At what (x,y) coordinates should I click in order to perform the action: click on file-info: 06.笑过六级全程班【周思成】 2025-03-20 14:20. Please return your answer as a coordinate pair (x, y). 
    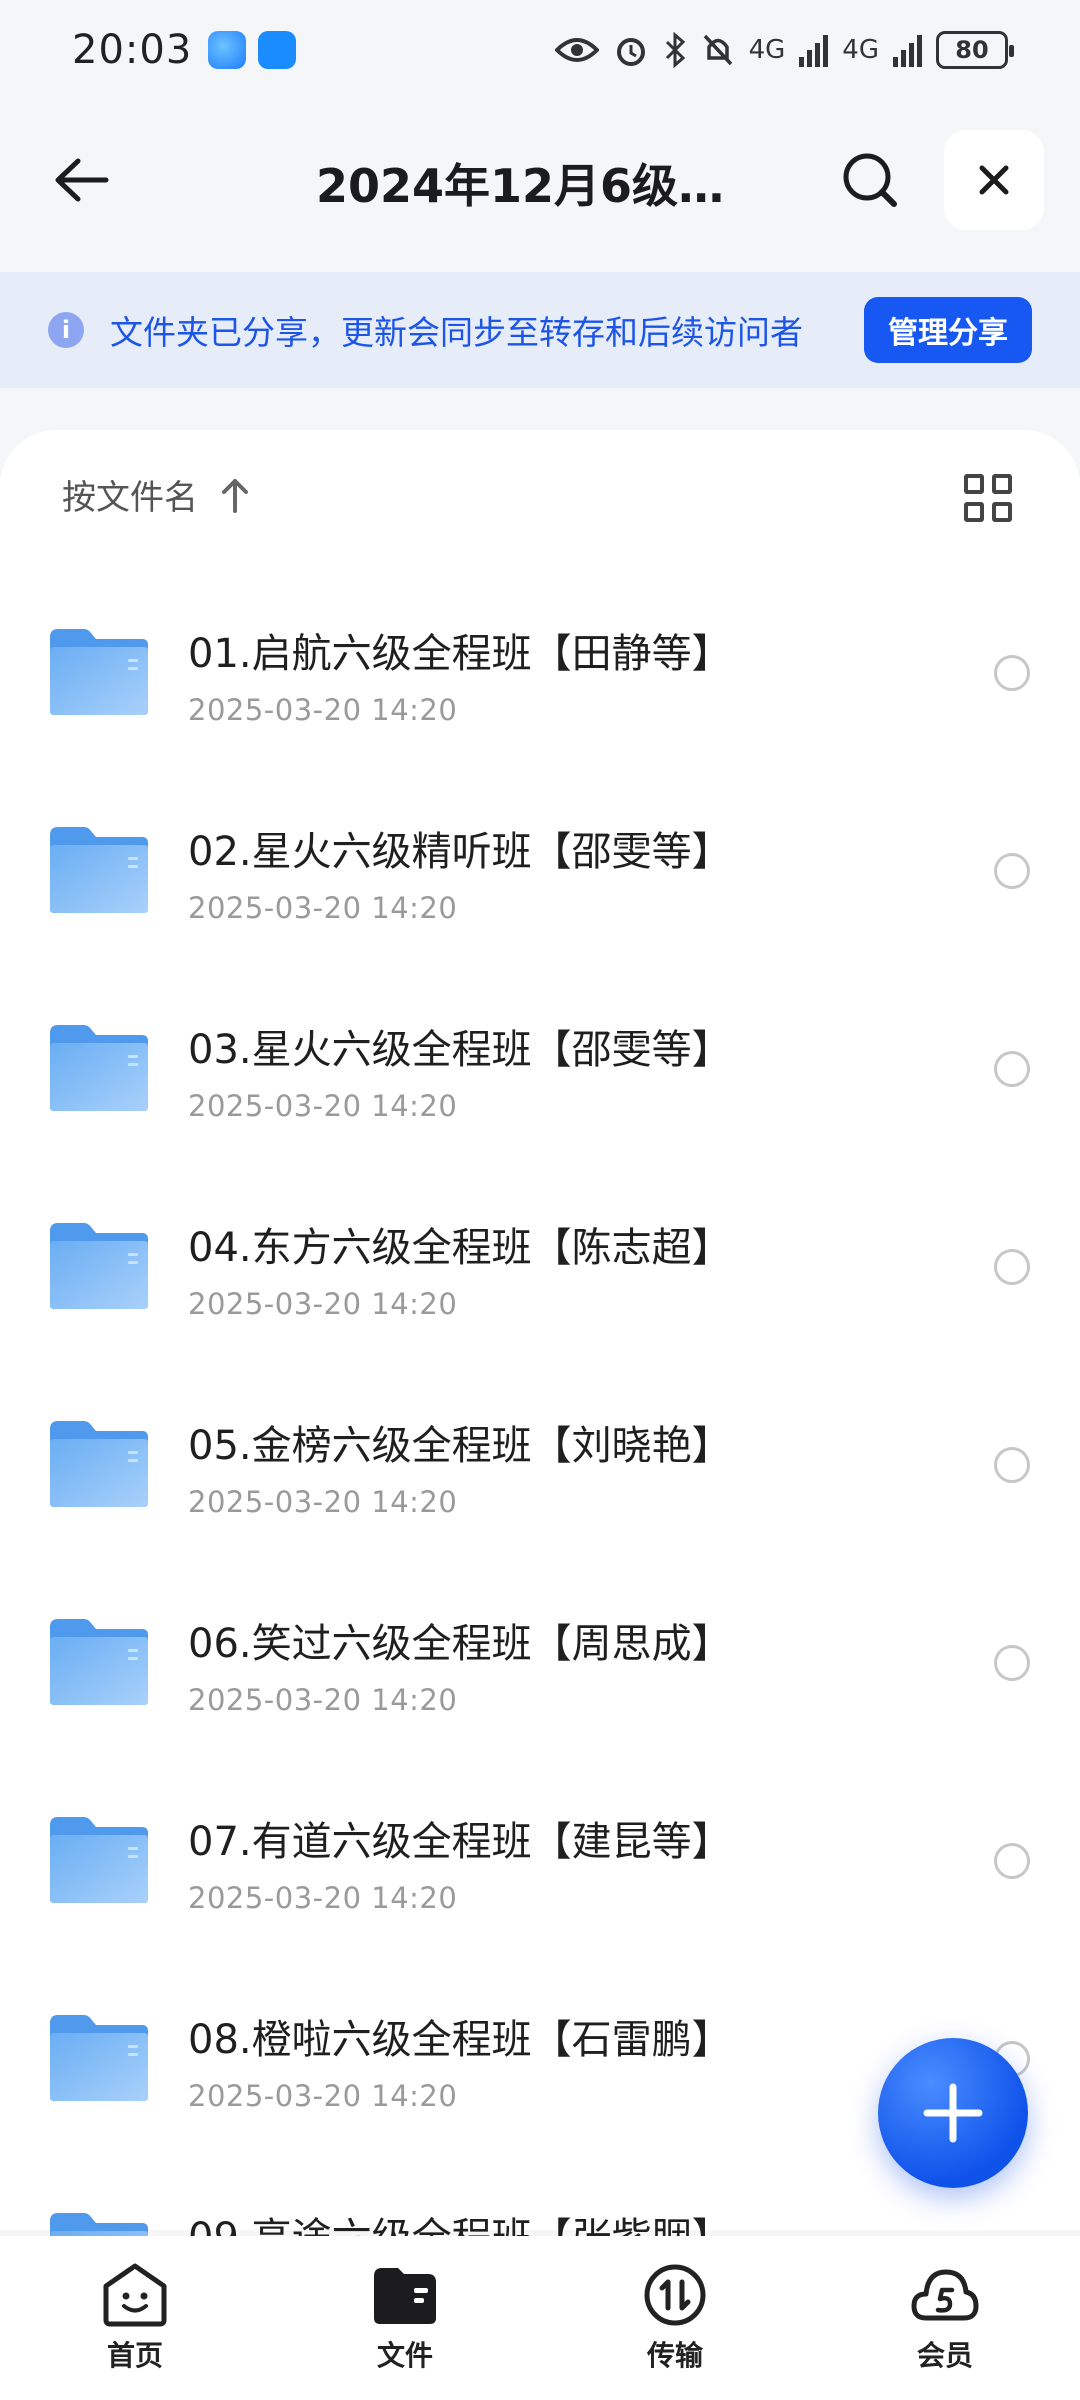
    Looking at the image, I should click on (460, 1664).